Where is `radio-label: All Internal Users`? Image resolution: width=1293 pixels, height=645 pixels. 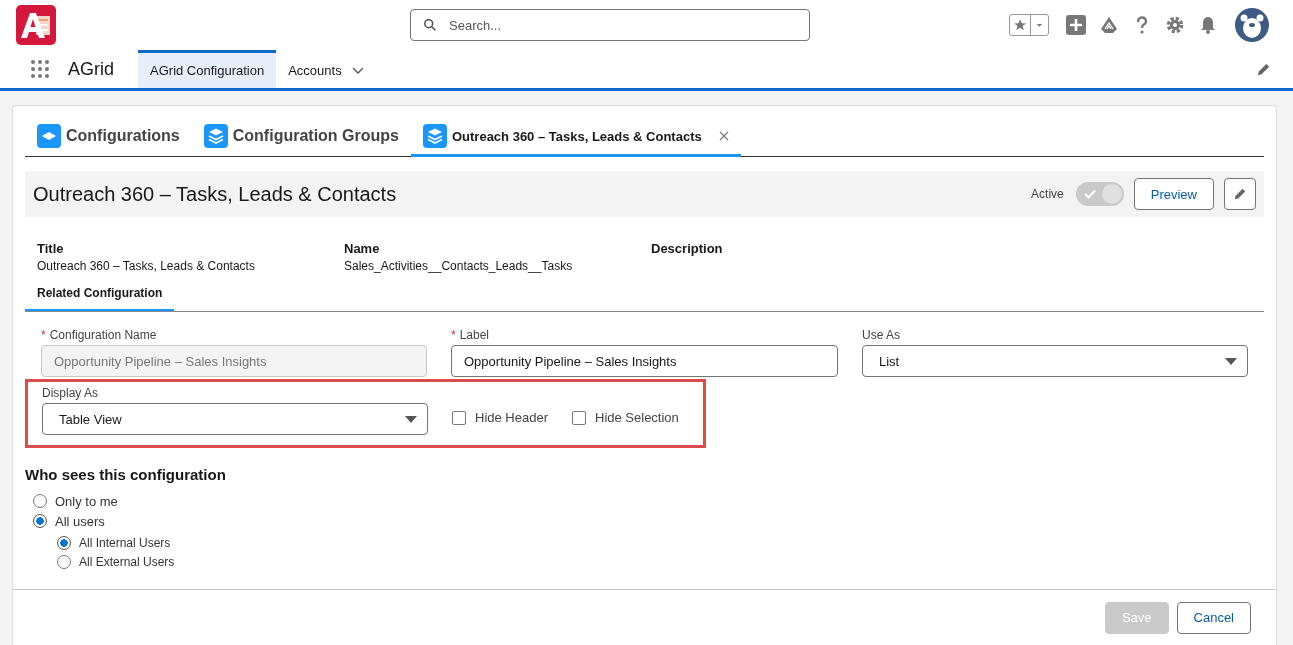
radio-label: All Internal Users is located at coordinates (125, 542).